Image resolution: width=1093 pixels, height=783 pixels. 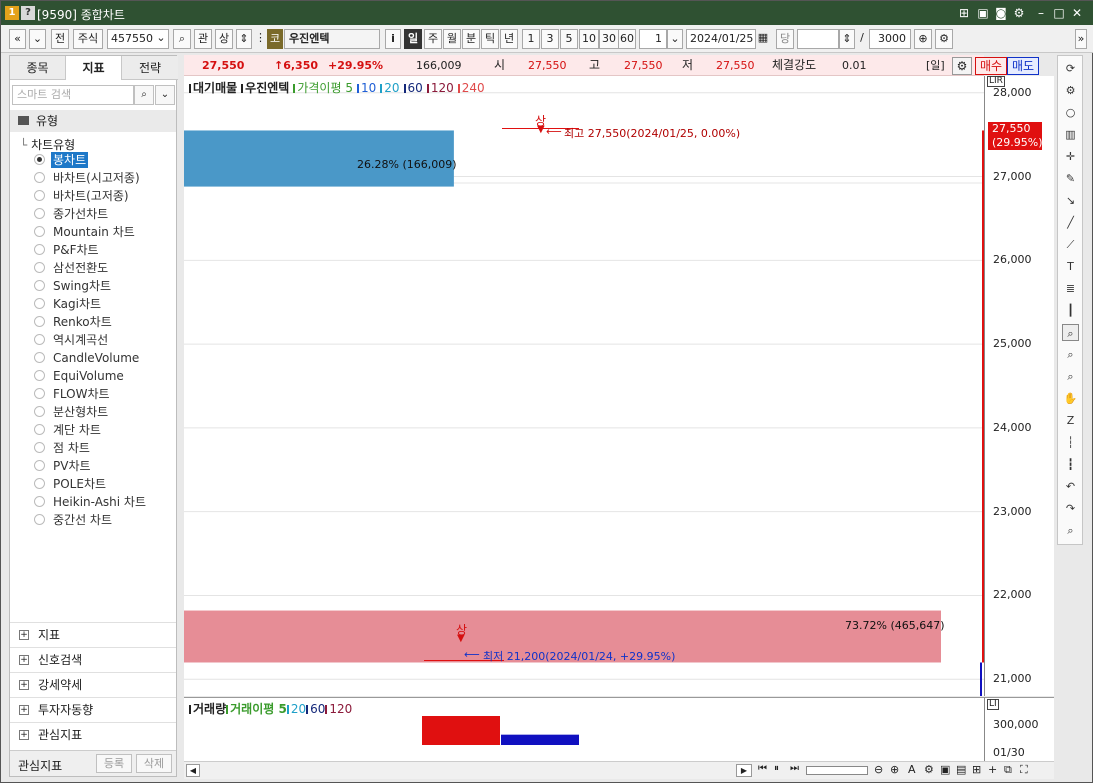 What do you see at coordinates (244, 39) in the screenshot?
I see `updown-stepper-icon: ⇕` at bounding box center [244, 39].